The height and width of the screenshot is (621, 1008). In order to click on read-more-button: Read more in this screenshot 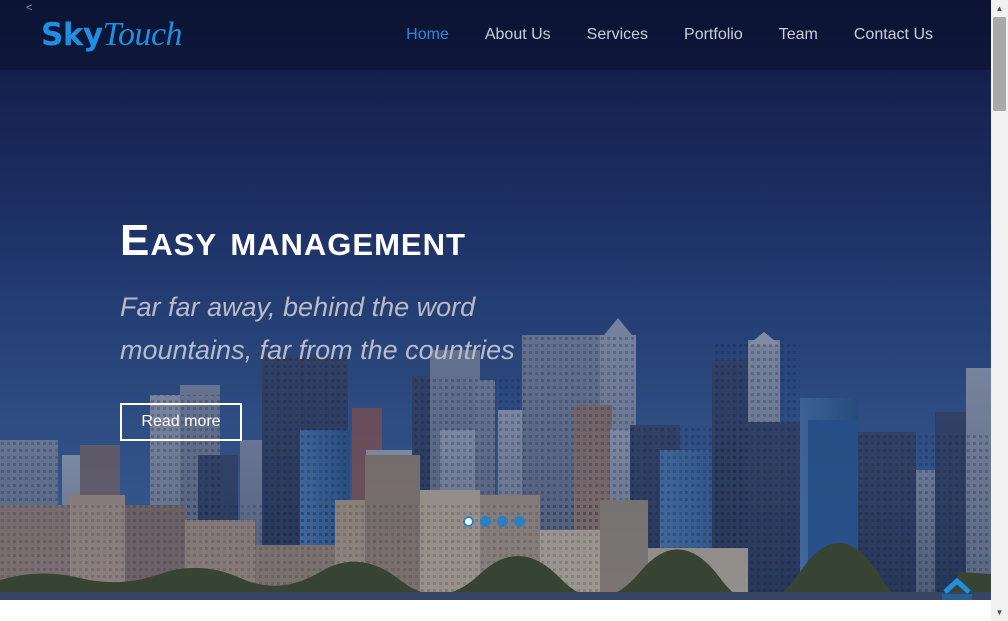, I will do `click(181, 422)`.